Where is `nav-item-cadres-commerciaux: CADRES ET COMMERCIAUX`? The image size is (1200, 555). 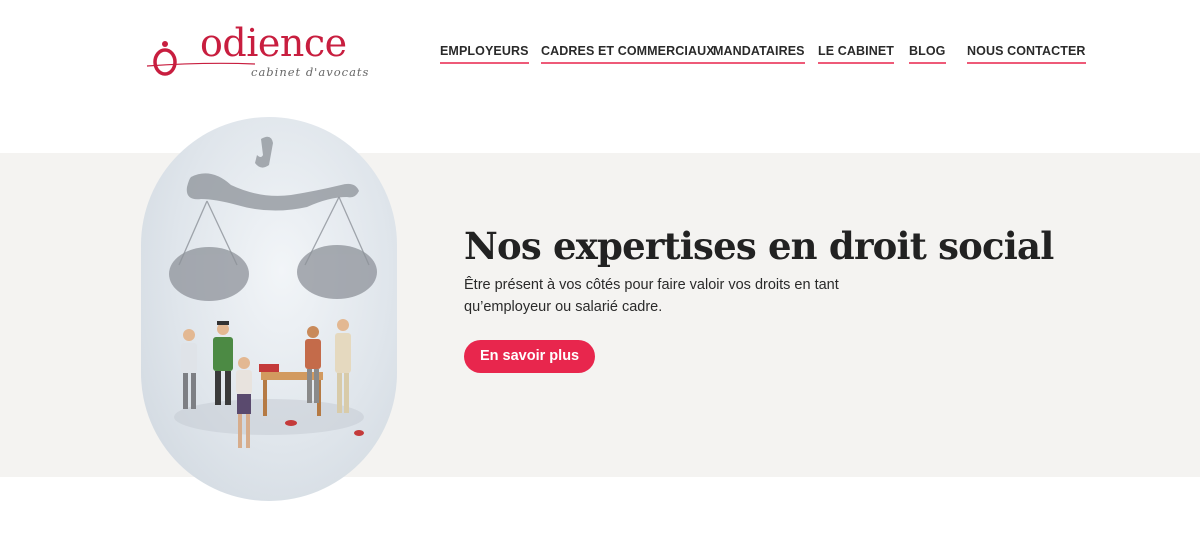
nav-item-cadres-commerciaux: CADRES ET COMMERCIAUX is located at coordinates (628, 54).